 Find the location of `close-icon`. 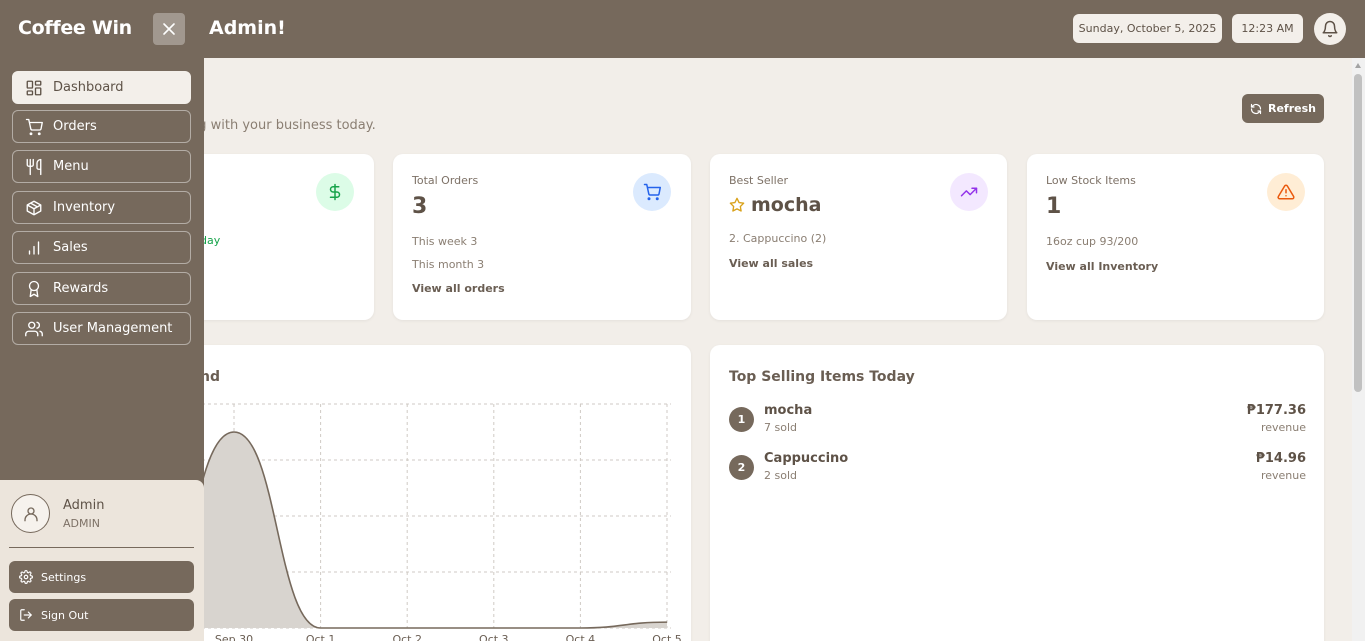

close-icon is located at coordinates (169, 29).